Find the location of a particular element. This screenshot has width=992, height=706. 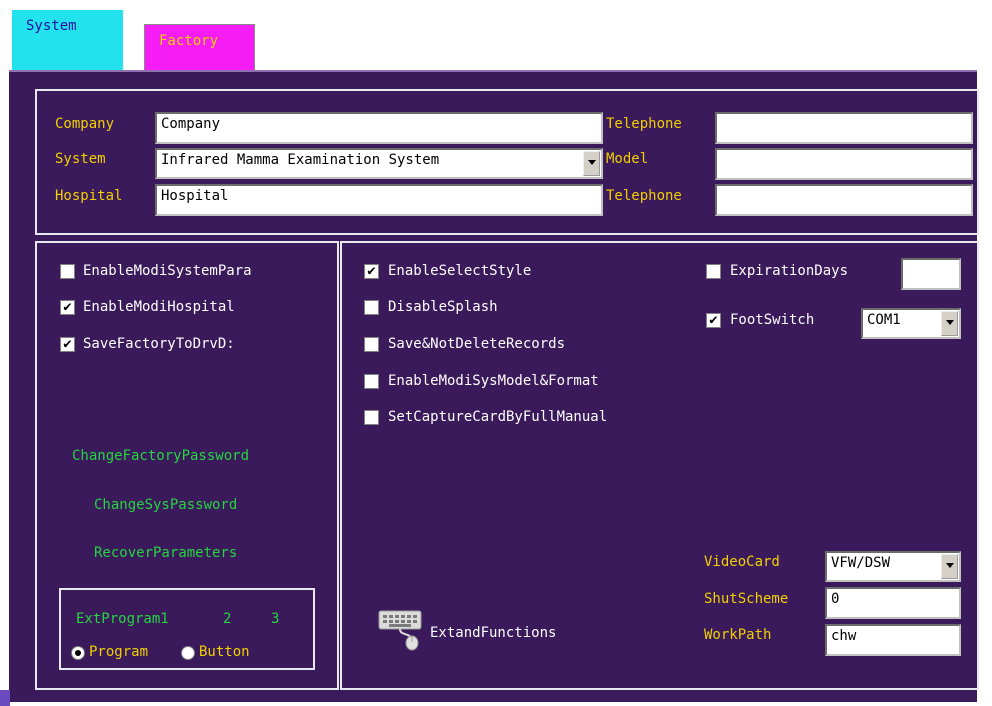

keyboard-icon is located at coordinates (401, 629).